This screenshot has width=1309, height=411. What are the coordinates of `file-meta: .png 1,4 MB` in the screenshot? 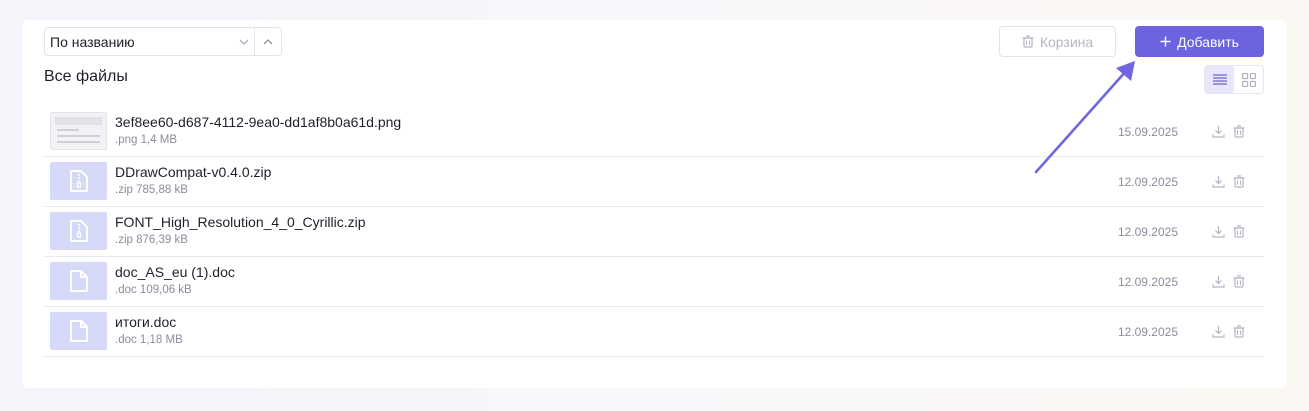 It's located at (146, 140).